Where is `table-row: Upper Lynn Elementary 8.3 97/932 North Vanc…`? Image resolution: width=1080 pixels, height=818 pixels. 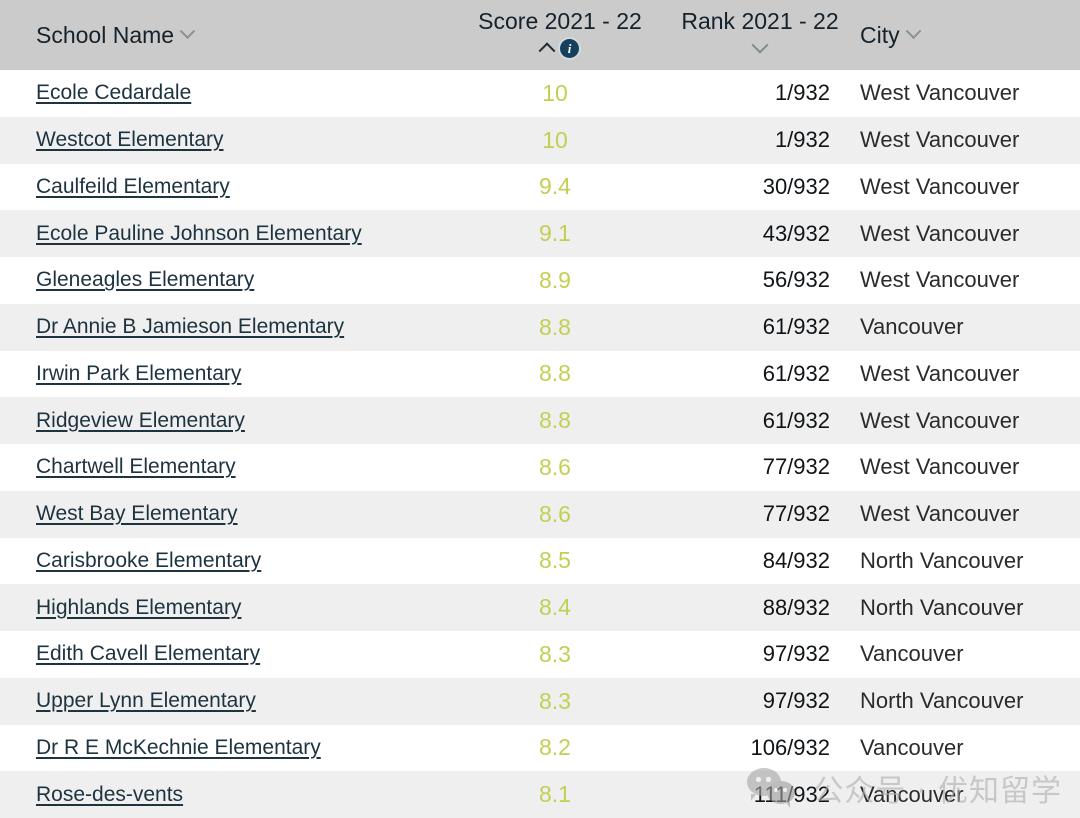 table-row: Upper Lynn Elementary 8.3 97/932 North Vanc… is located at coordinates (540, 701).